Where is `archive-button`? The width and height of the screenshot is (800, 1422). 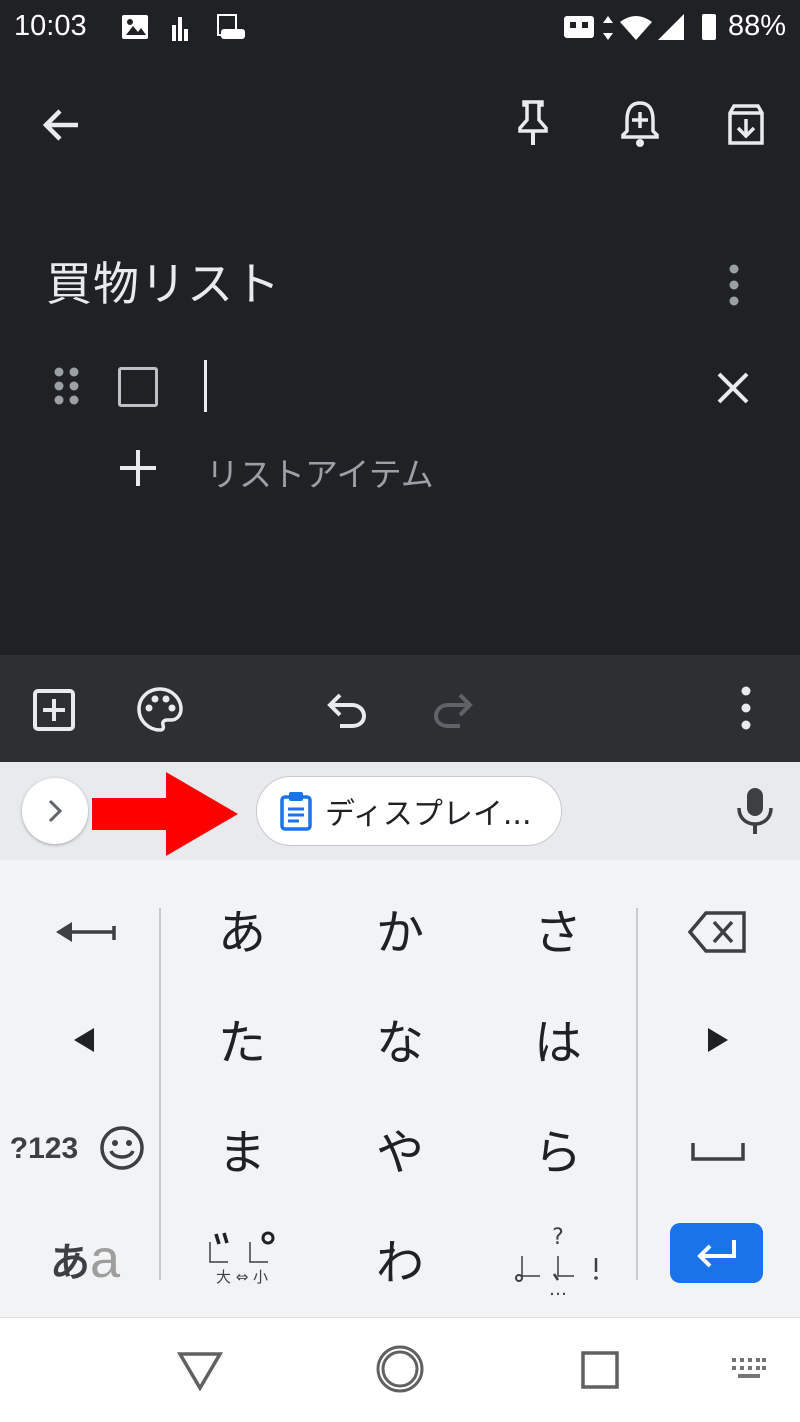
archive-button is located at coordinates (746, 125).